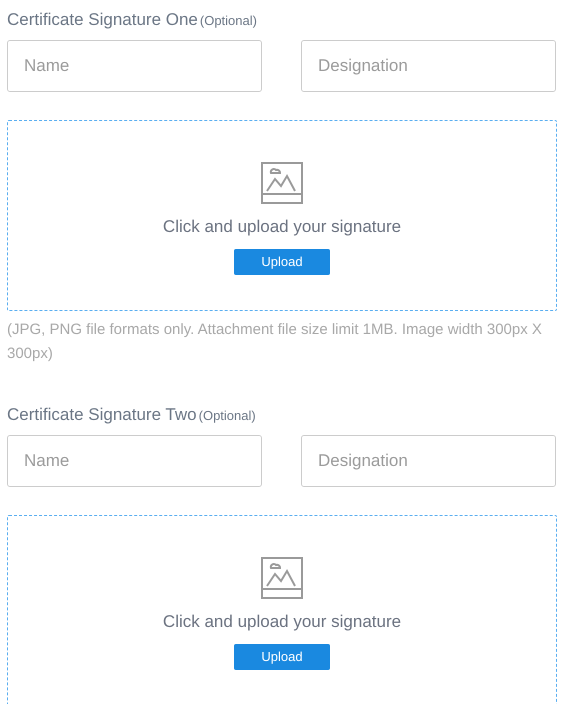 The width and height of the screenshot is (563, 704). Describe the element at coordinates (102, 20) in the screenshot. I see `section-title: Certificate Signature One` at that location.